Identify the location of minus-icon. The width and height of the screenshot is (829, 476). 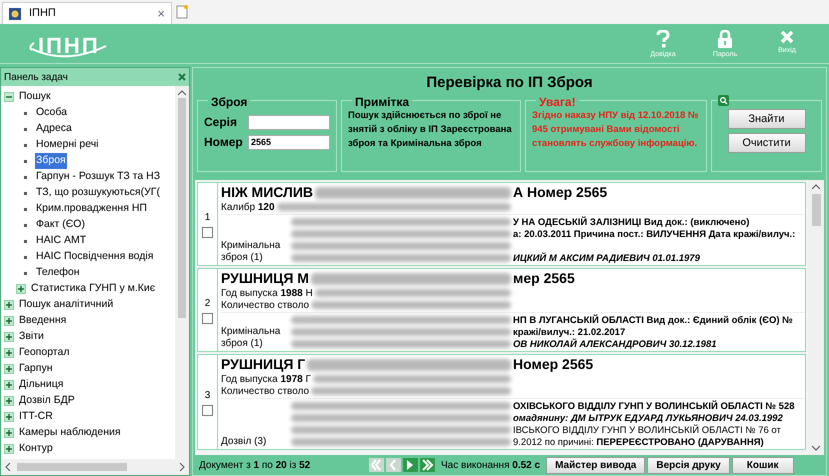
(9, 97).